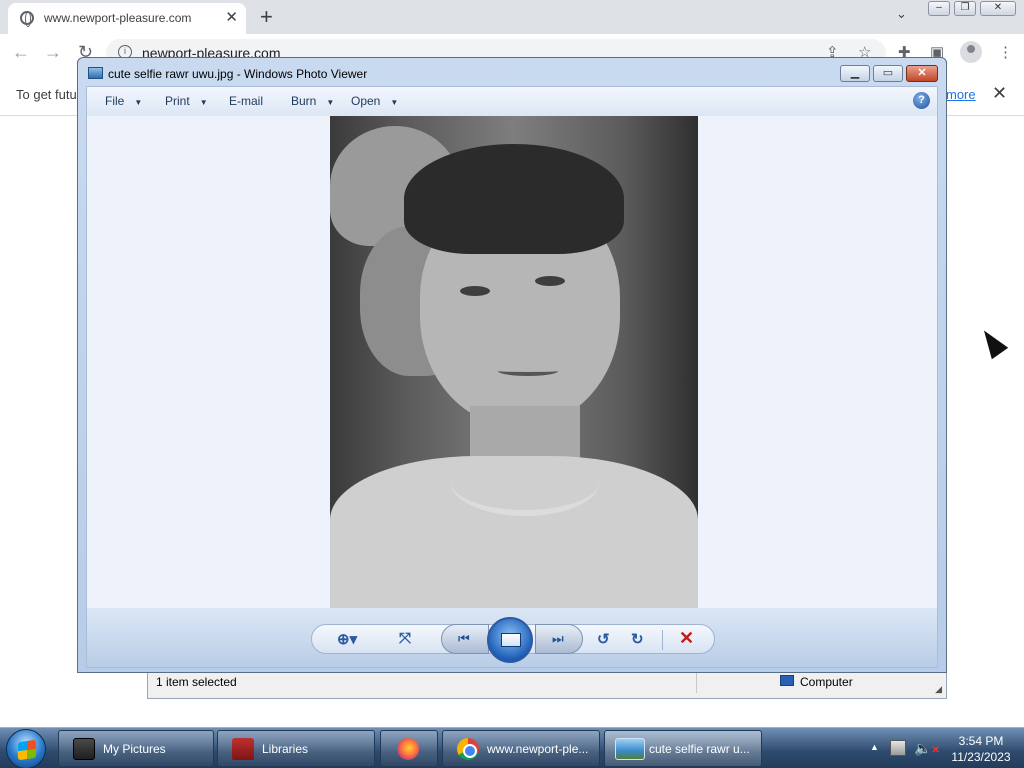 This screenshot has width=1024, height=768. Describe the element at coordinates (347, 639) in the screenshot. I see `zoom-icon: ⊕▾` at that location.